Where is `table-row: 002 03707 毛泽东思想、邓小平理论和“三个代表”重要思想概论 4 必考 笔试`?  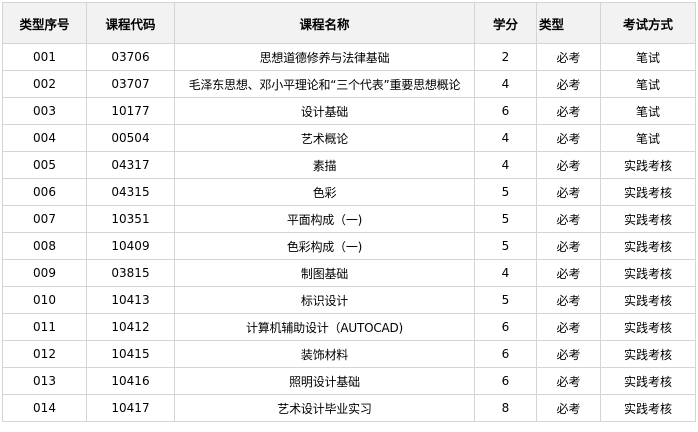
table-row: 002 03707 毛泽东思想、邓小平理论和“三个代表”重要思想概论 4 必考 笔试 is located at coordinates (349, 84).